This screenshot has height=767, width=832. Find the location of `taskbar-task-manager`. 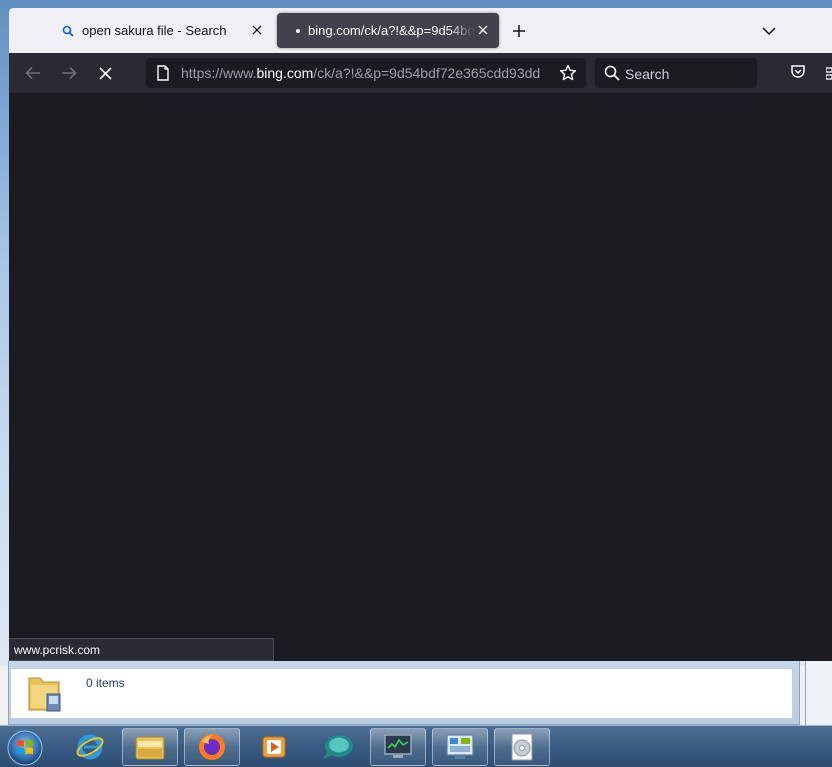

taskbar-task-manager is located at coordinates (398, 747).